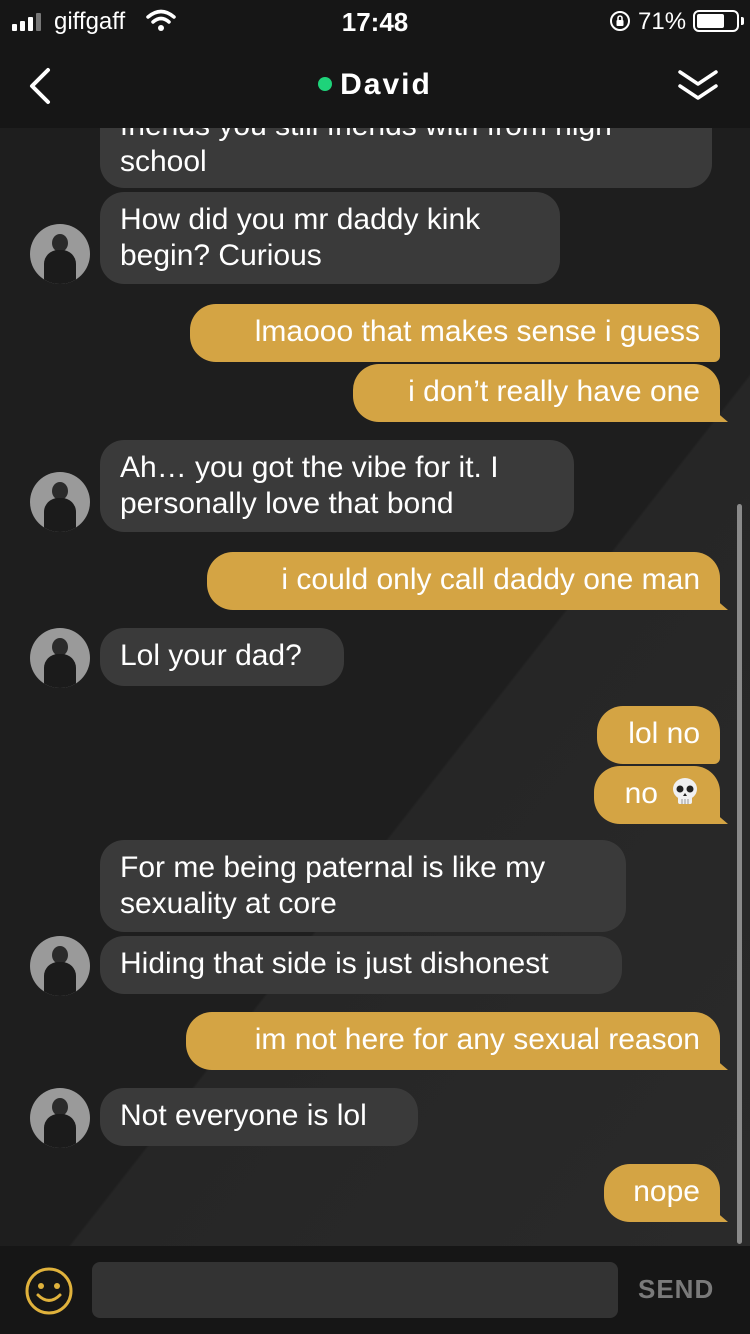 The width and height of the screenshot is (750, 1334). I want to click on message-text: i could only call daddy one man, so click(490, 579).